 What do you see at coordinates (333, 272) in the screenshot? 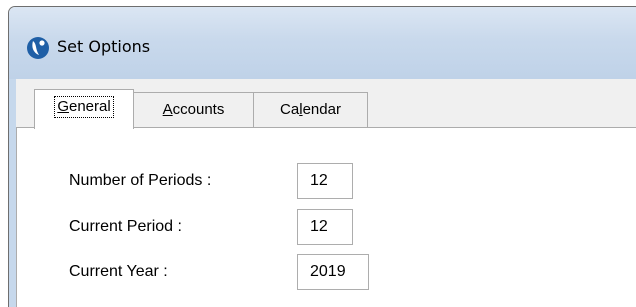
I see `current-year-field: 2019` at bounding box center [333, 272].